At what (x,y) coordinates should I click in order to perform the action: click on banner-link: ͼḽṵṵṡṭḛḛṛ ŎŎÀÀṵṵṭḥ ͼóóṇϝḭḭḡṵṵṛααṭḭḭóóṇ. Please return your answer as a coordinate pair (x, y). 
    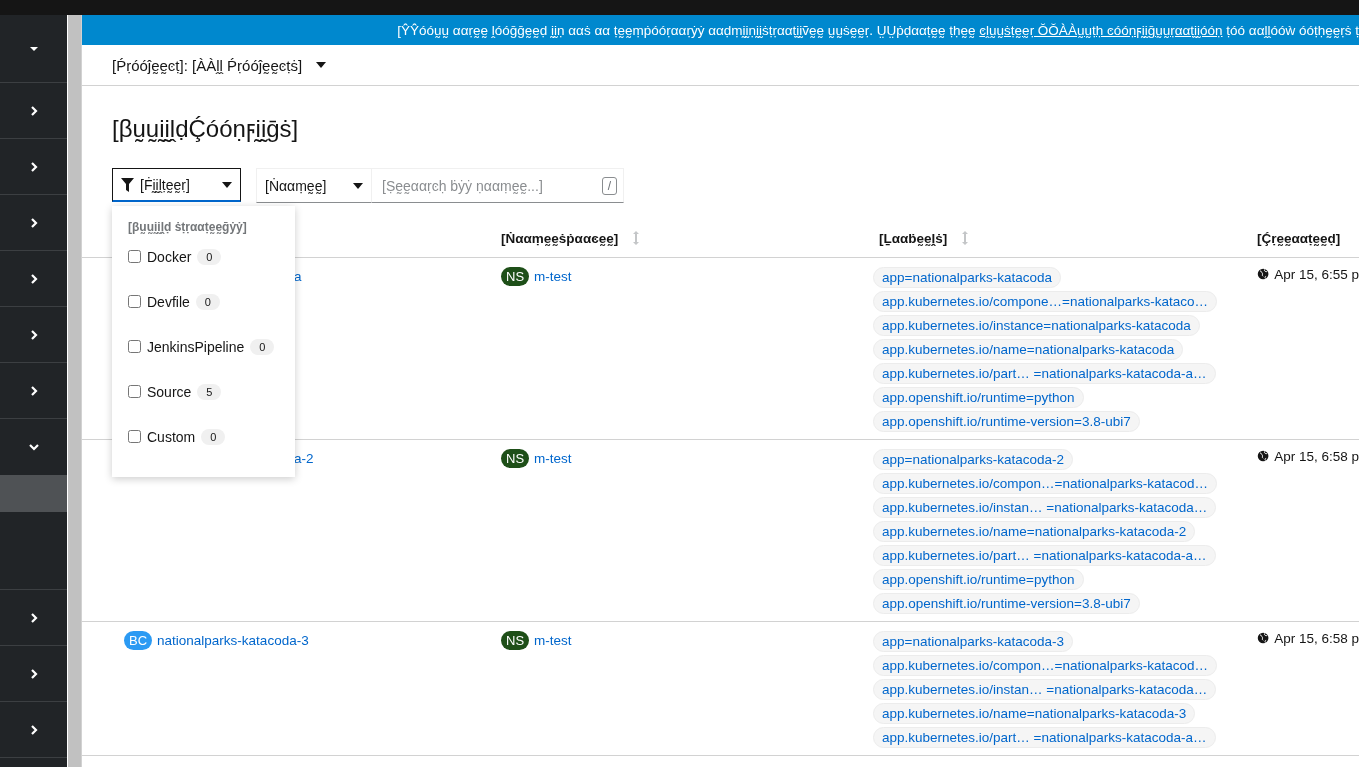
    Looking at the image, I should click on (1101, 30).